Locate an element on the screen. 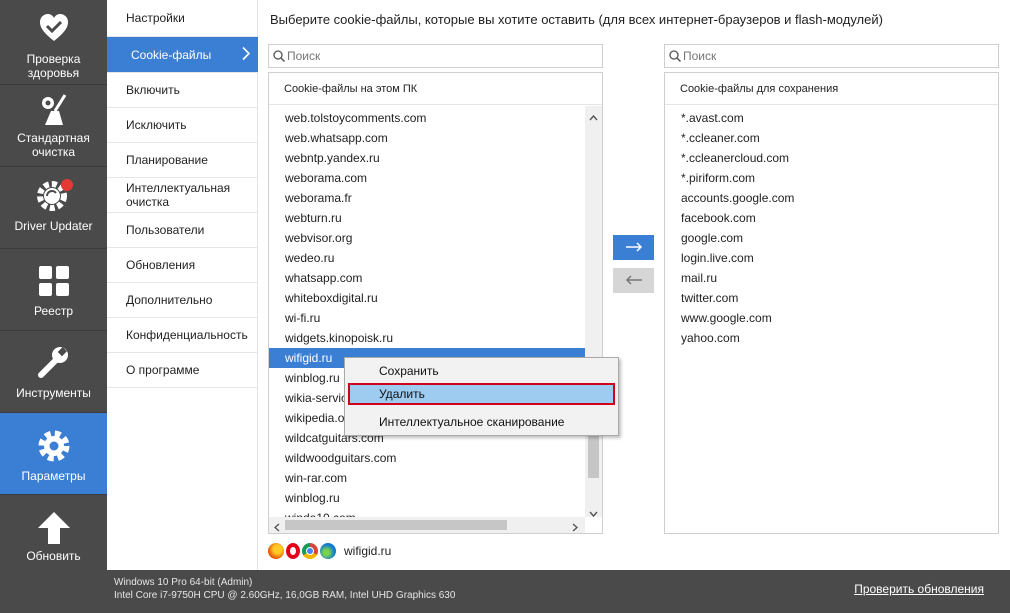 This screenshot has width=1010, height=613. opera-icon is located at coordinates (293, 551).